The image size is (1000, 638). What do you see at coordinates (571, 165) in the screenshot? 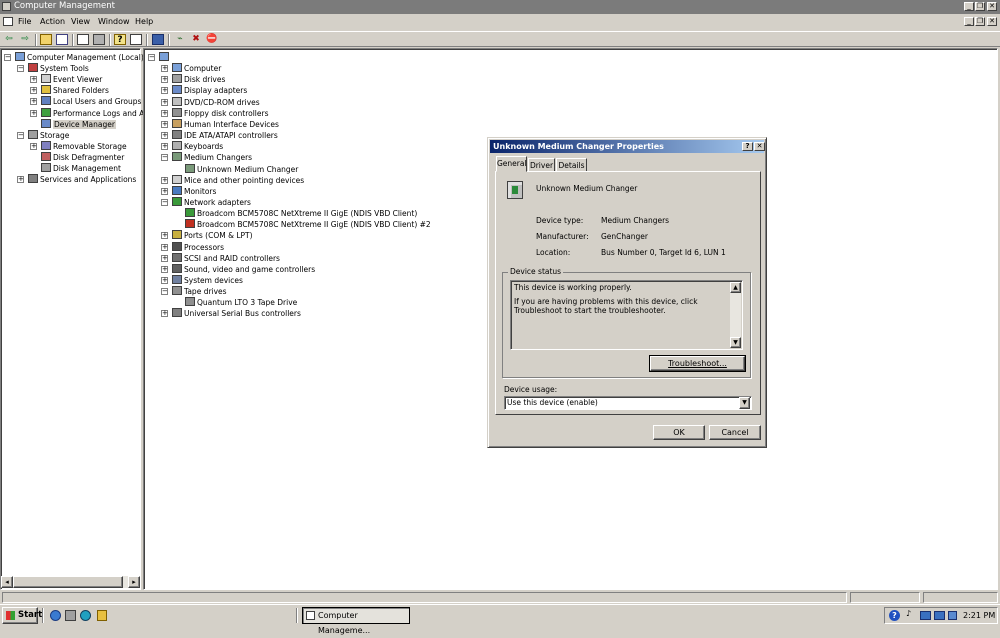
I see `tab-details: Details` at bounding box center [571, 165].